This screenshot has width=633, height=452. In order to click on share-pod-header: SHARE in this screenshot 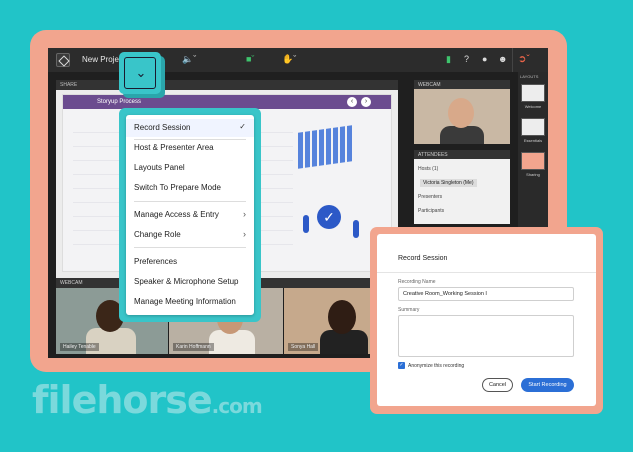, I will do `click(227, 85)`.